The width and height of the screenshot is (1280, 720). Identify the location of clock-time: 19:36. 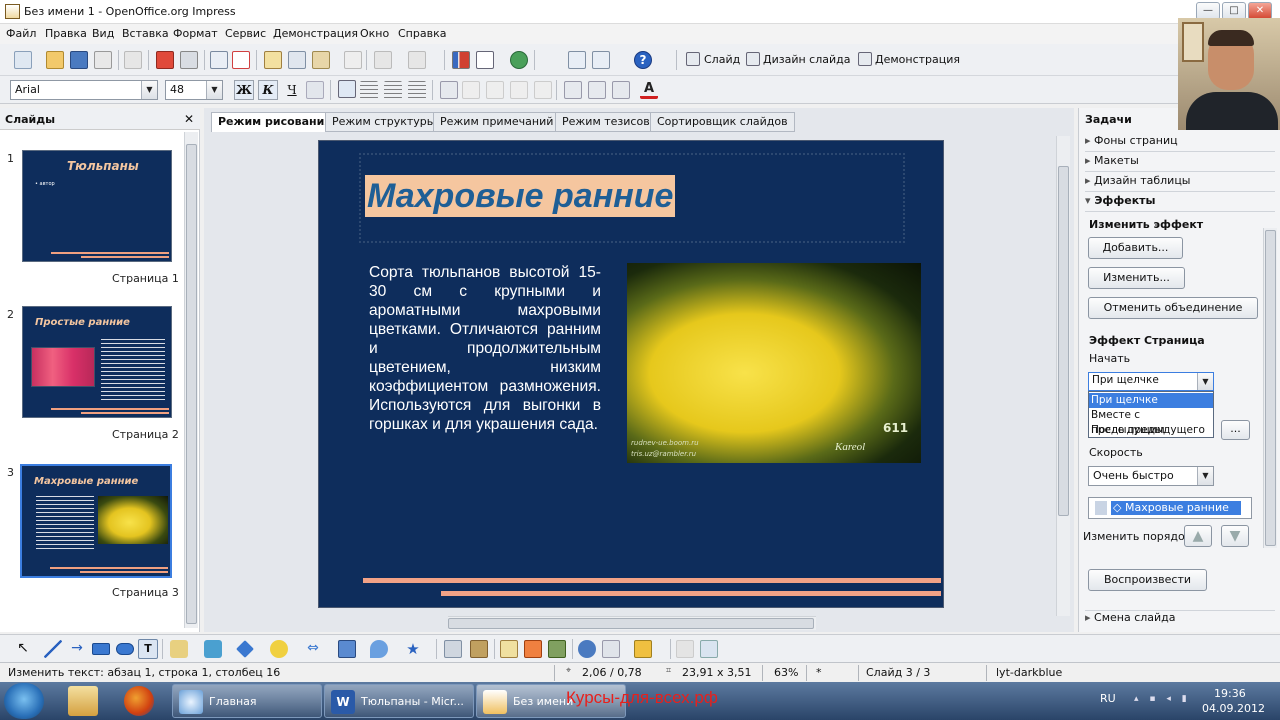
(1230, 693).